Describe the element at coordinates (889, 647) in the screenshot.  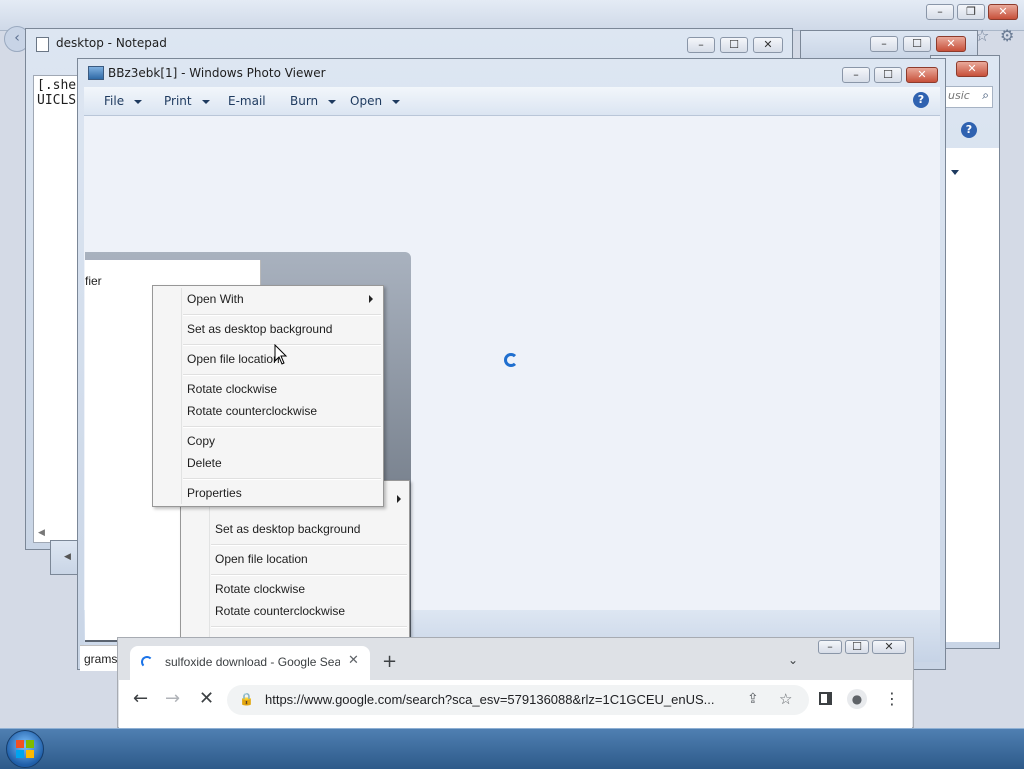
I see `chrome-close-button: ✕` at that location.